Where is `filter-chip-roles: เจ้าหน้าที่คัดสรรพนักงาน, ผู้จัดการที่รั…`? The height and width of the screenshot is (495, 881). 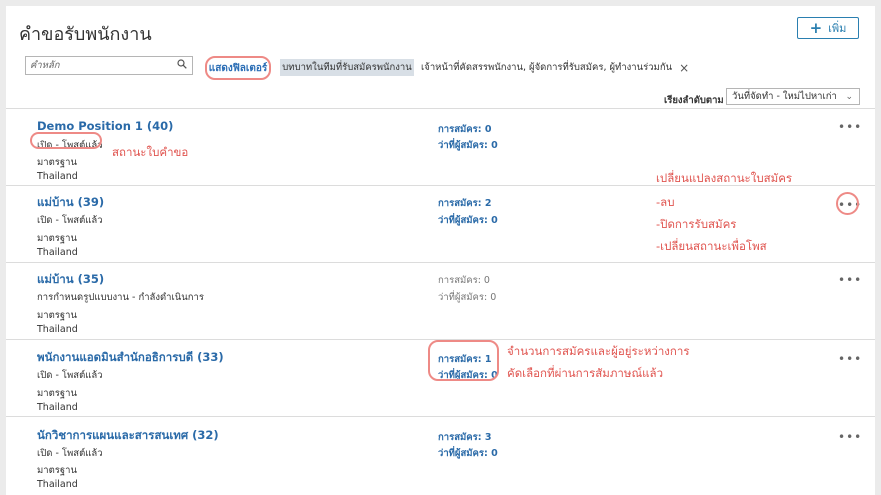
filter-chip-roles: เจ้าหน้าที่คัดสรรพนักงาน, ผู้จัดการที่รั… is located at coordinates (555, 67).